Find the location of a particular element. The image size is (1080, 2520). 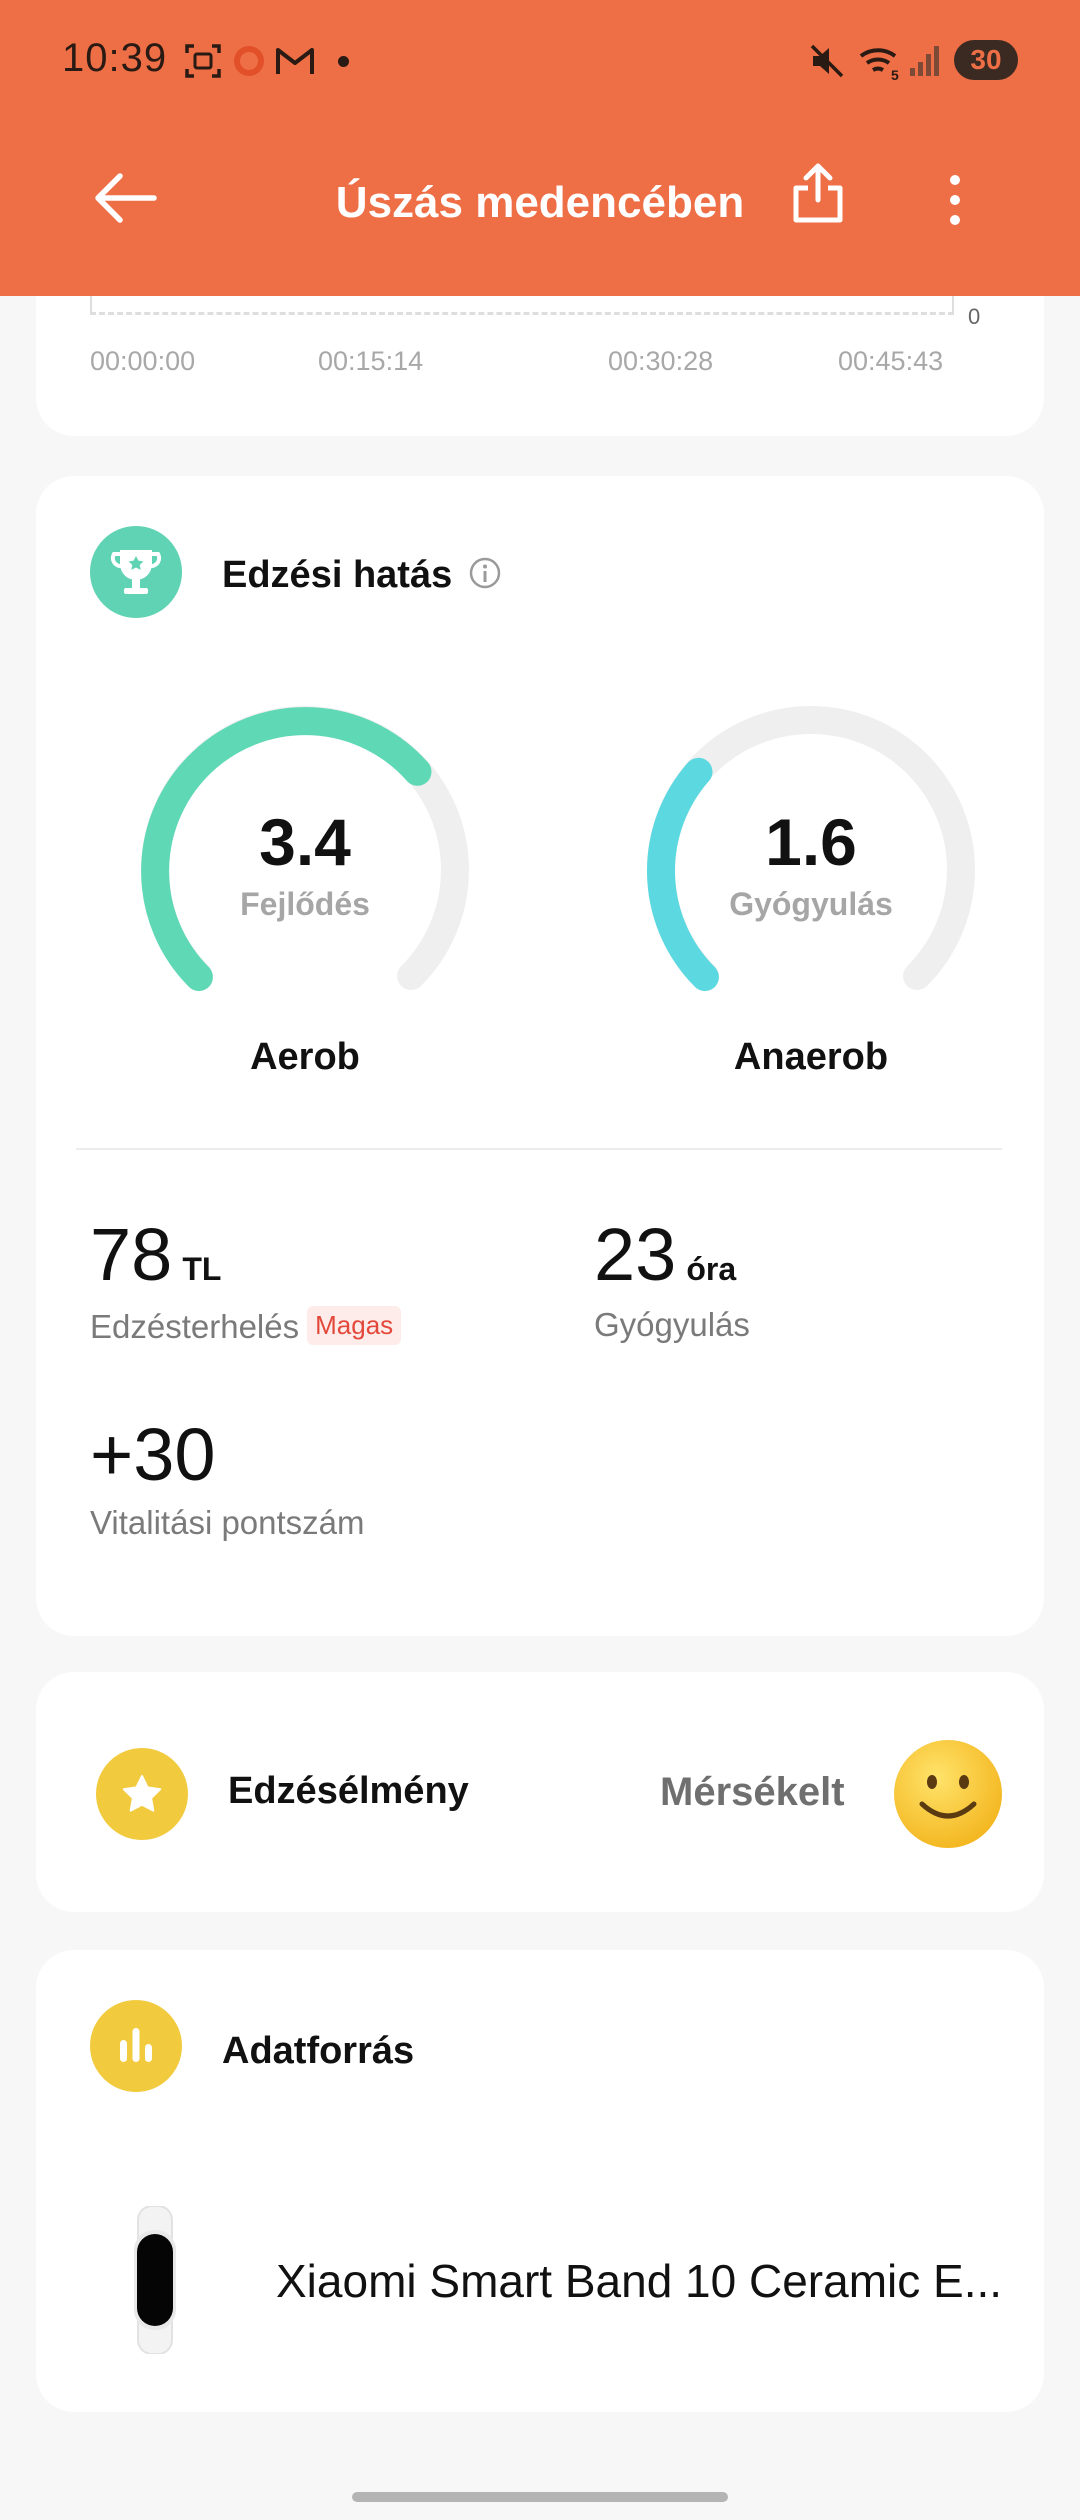

svg-text: 5 is located at coordinates (895, 74).